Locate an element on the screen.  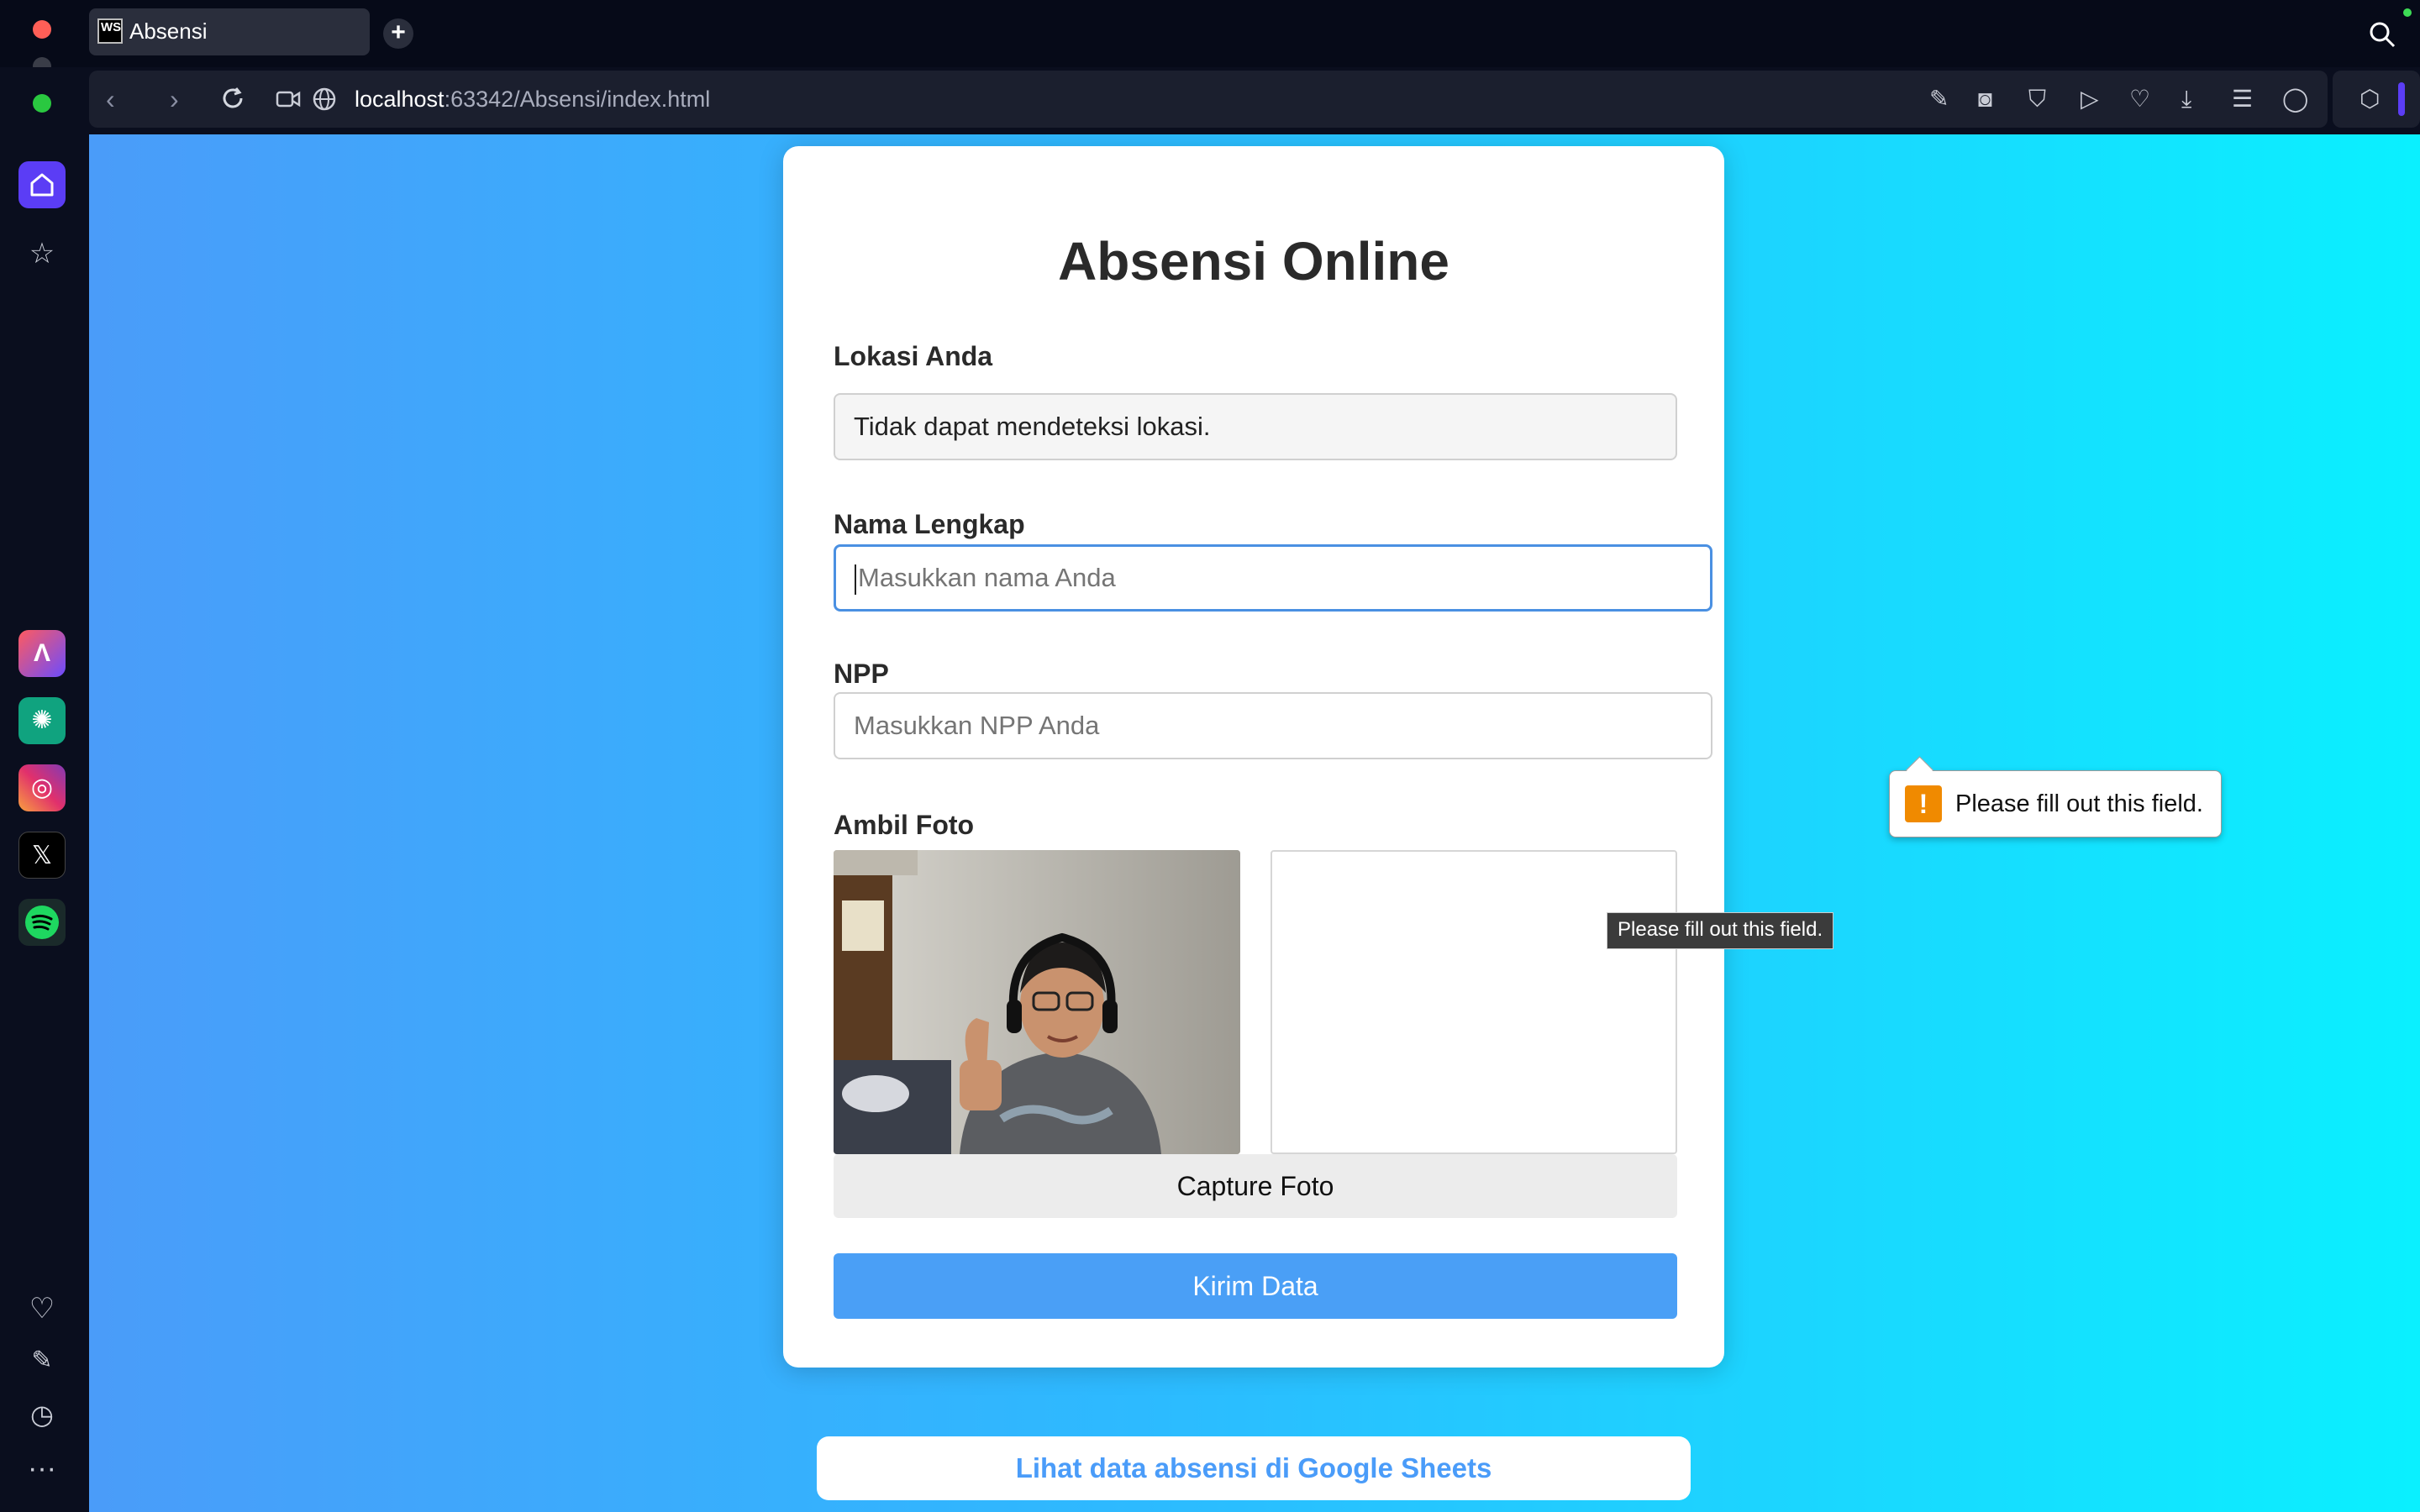
browser-title-bar: WS Absensi + is located at coordinates (1210, 38).